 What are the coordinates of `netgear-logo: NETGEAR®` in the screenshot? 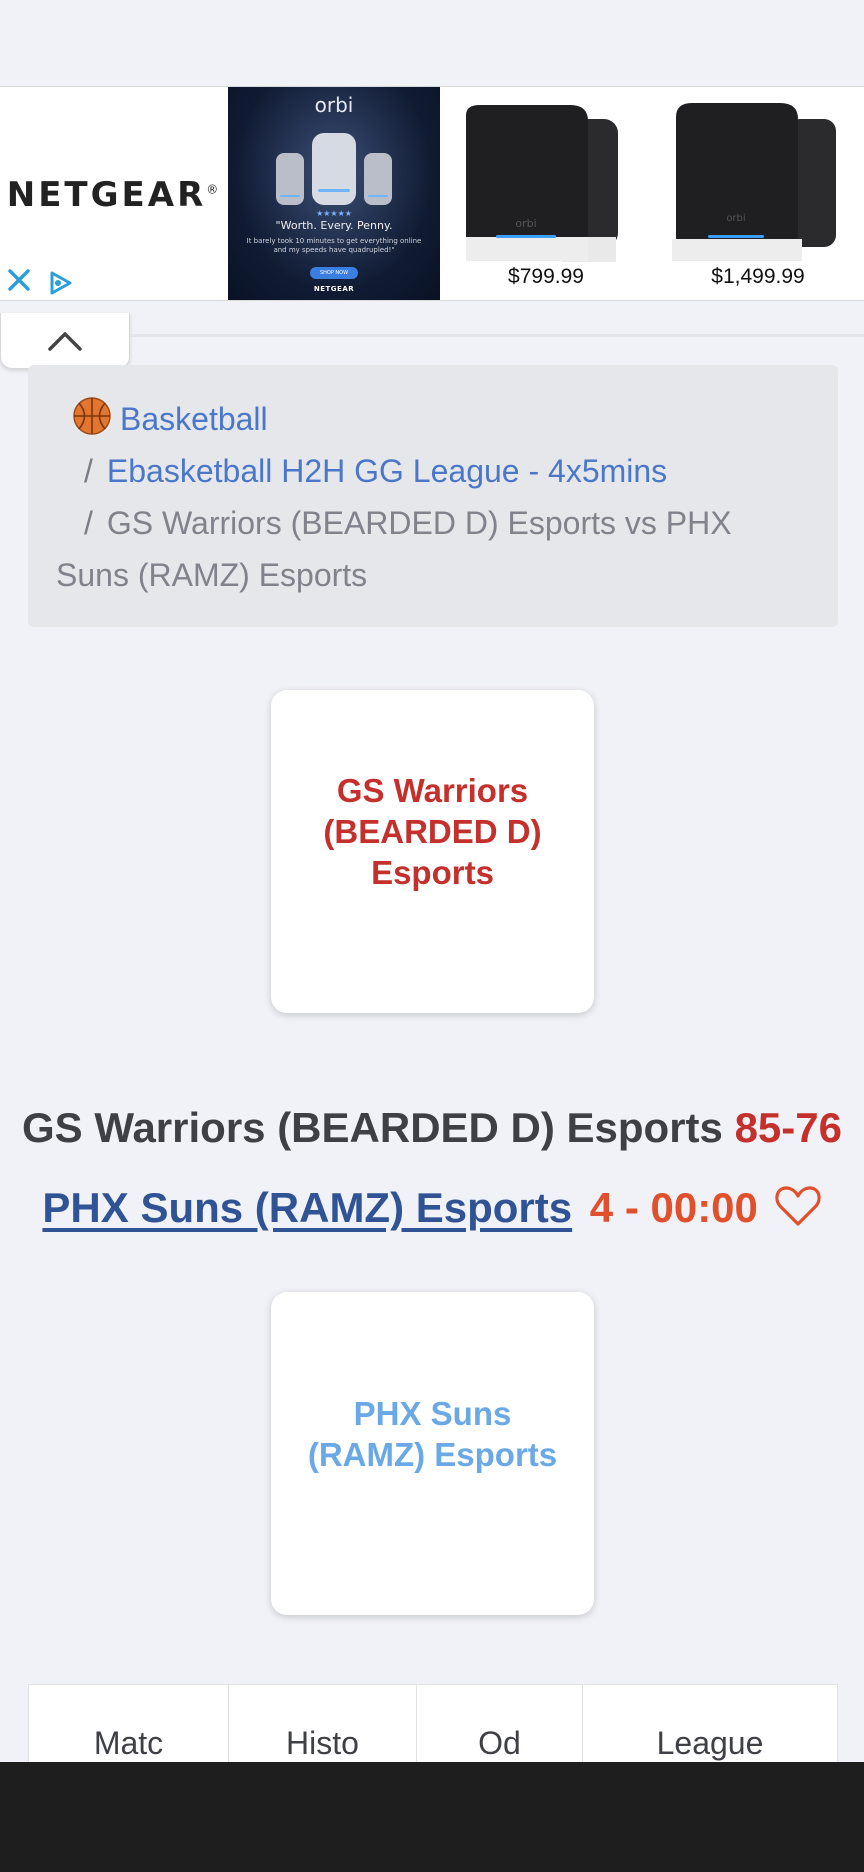 It's located at (114, 194).